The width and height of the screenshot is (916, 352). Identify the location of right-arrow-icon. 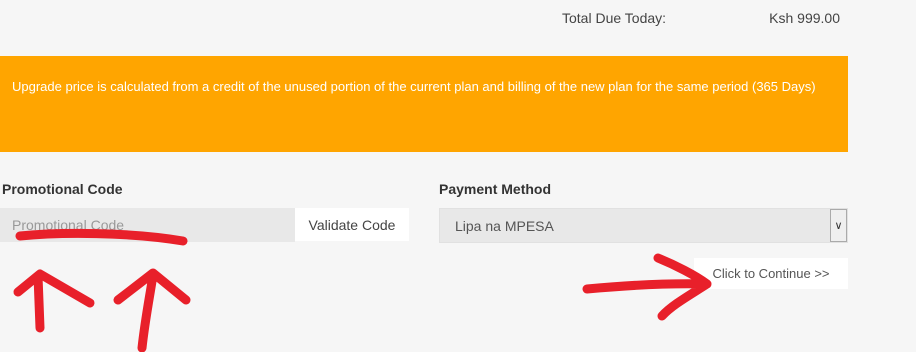
(647, 287).